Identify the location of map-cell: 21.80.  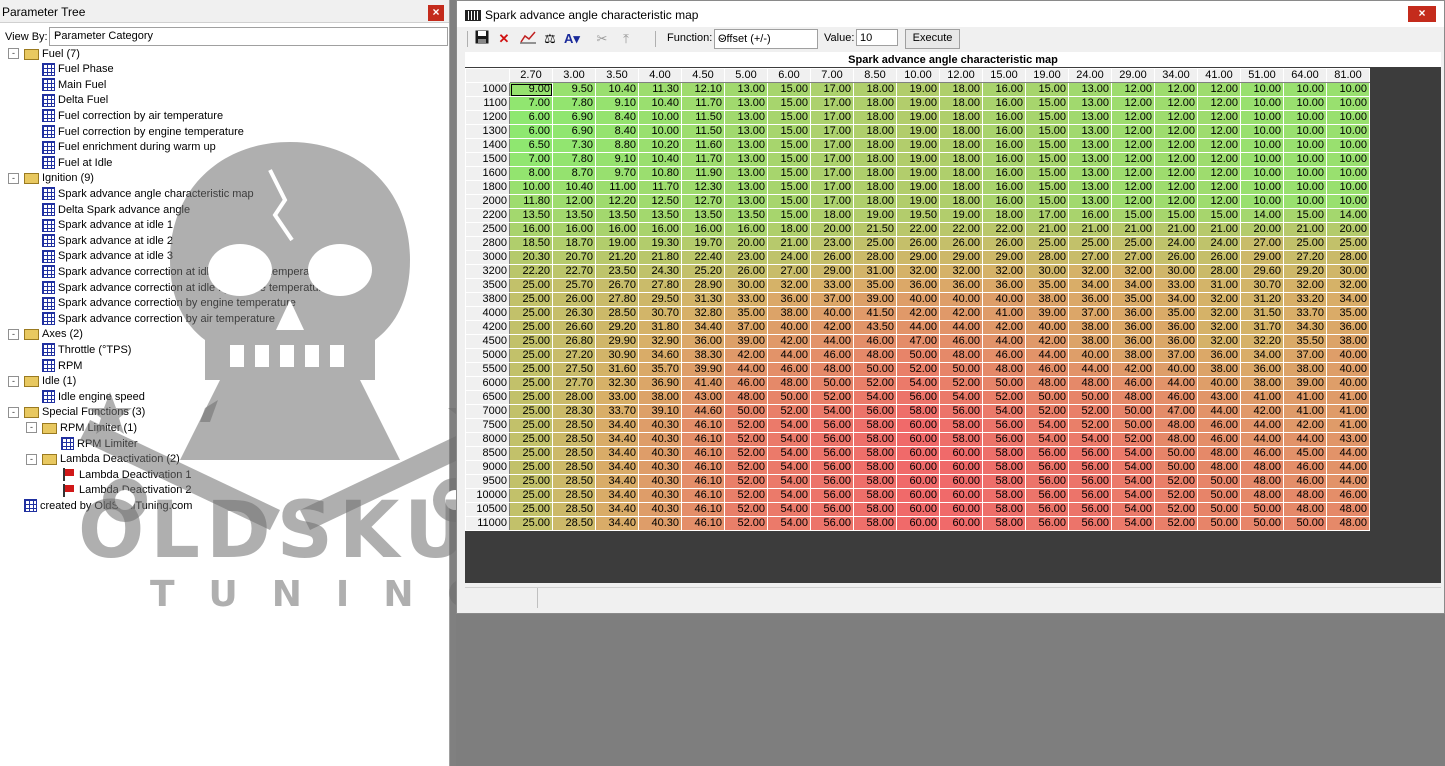
(660, 257).